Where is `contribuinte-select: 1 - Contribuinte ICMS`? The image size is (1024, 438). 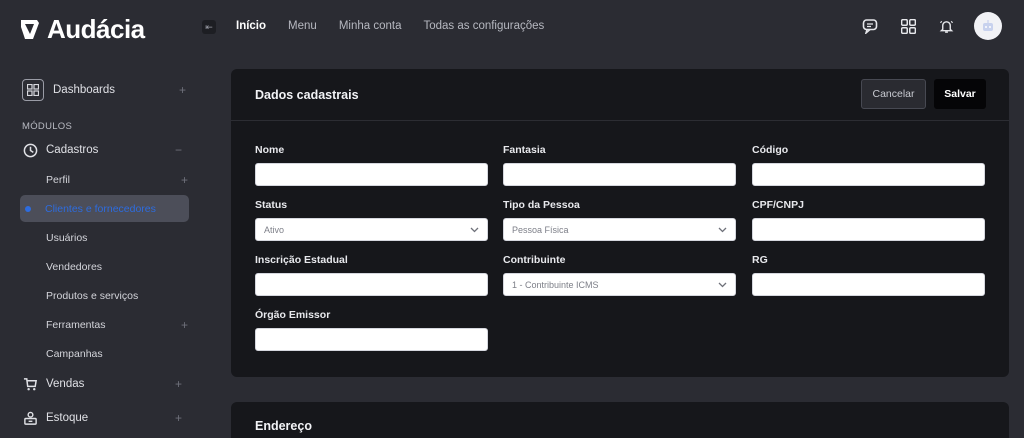 contribuinte-select: 1 - Contribuinte ICMS is located at coordinates (619, 284).